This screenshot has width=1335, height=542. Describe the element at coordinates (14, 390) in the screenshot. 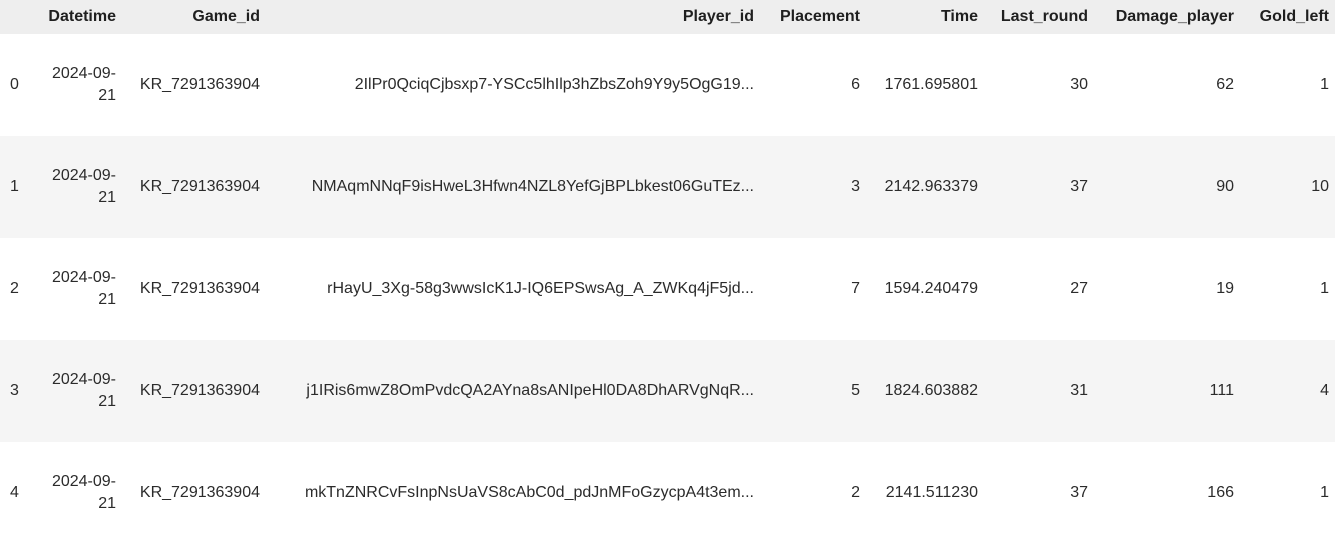

I see `row-index: 3` at that location.